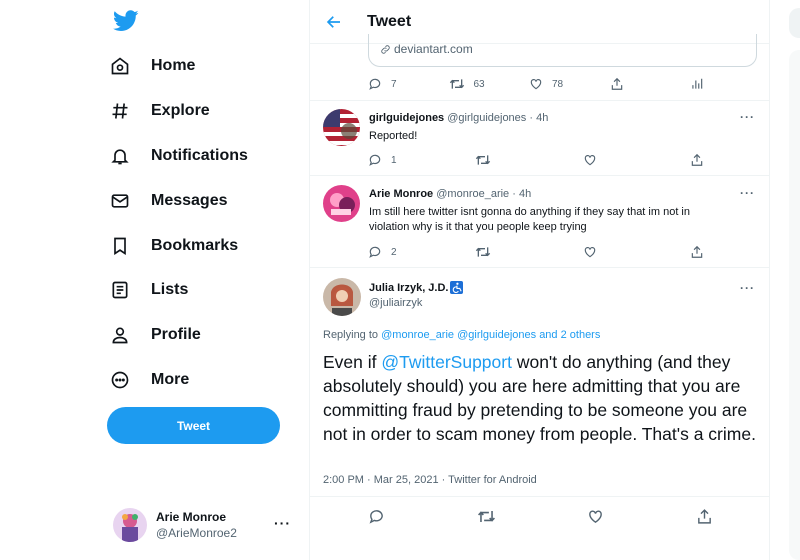  What do you see at coordinates (148, 290) in the screenshot?
I see `nav-lists: Lists` at bounding box center [148, 290].